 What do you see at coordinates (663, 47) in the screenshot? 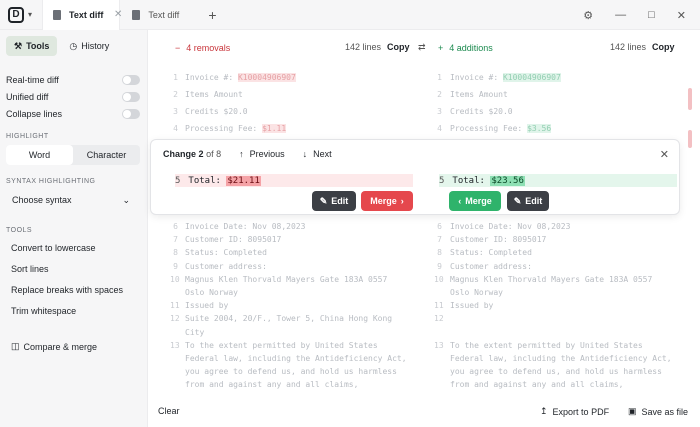
I see `right-copy-button: Copy` at bounding box center [663, 47].